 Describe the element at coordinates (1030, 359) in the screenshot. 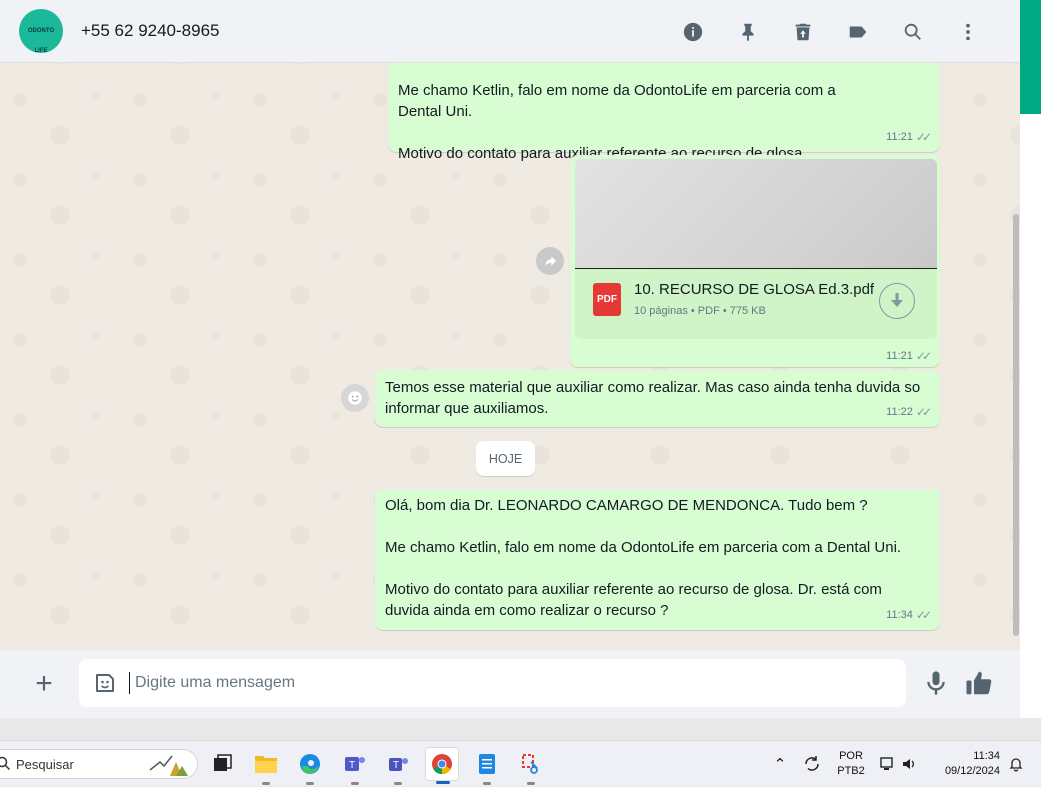

I see `side-panel-edge` at that location.